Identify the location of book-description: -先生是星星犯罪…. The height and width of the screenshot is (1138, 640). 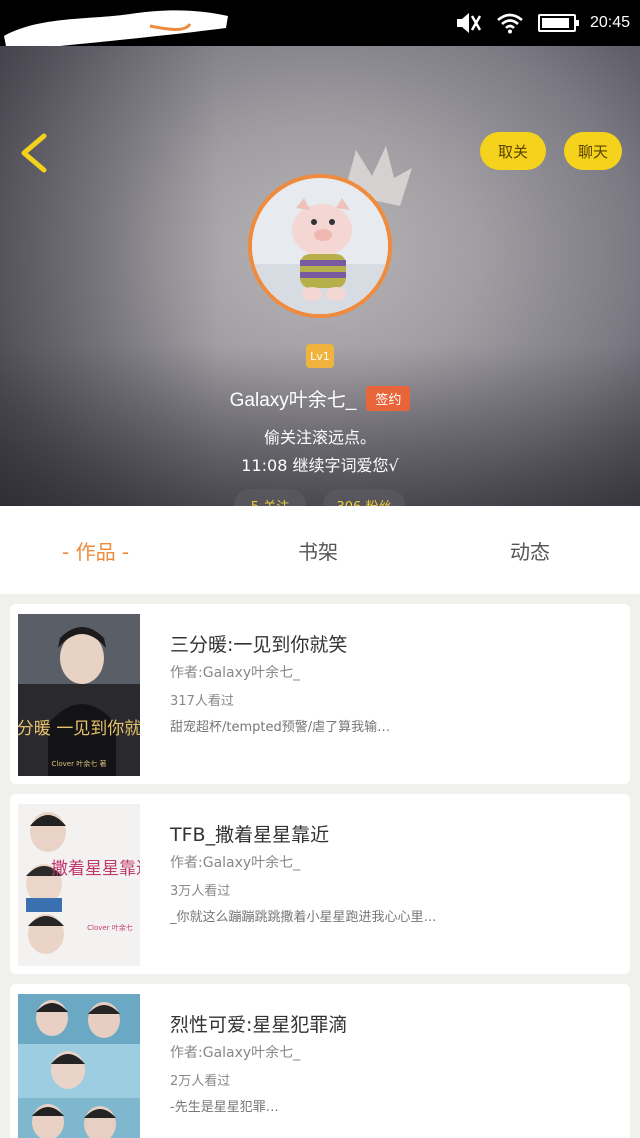
(224, 1107).